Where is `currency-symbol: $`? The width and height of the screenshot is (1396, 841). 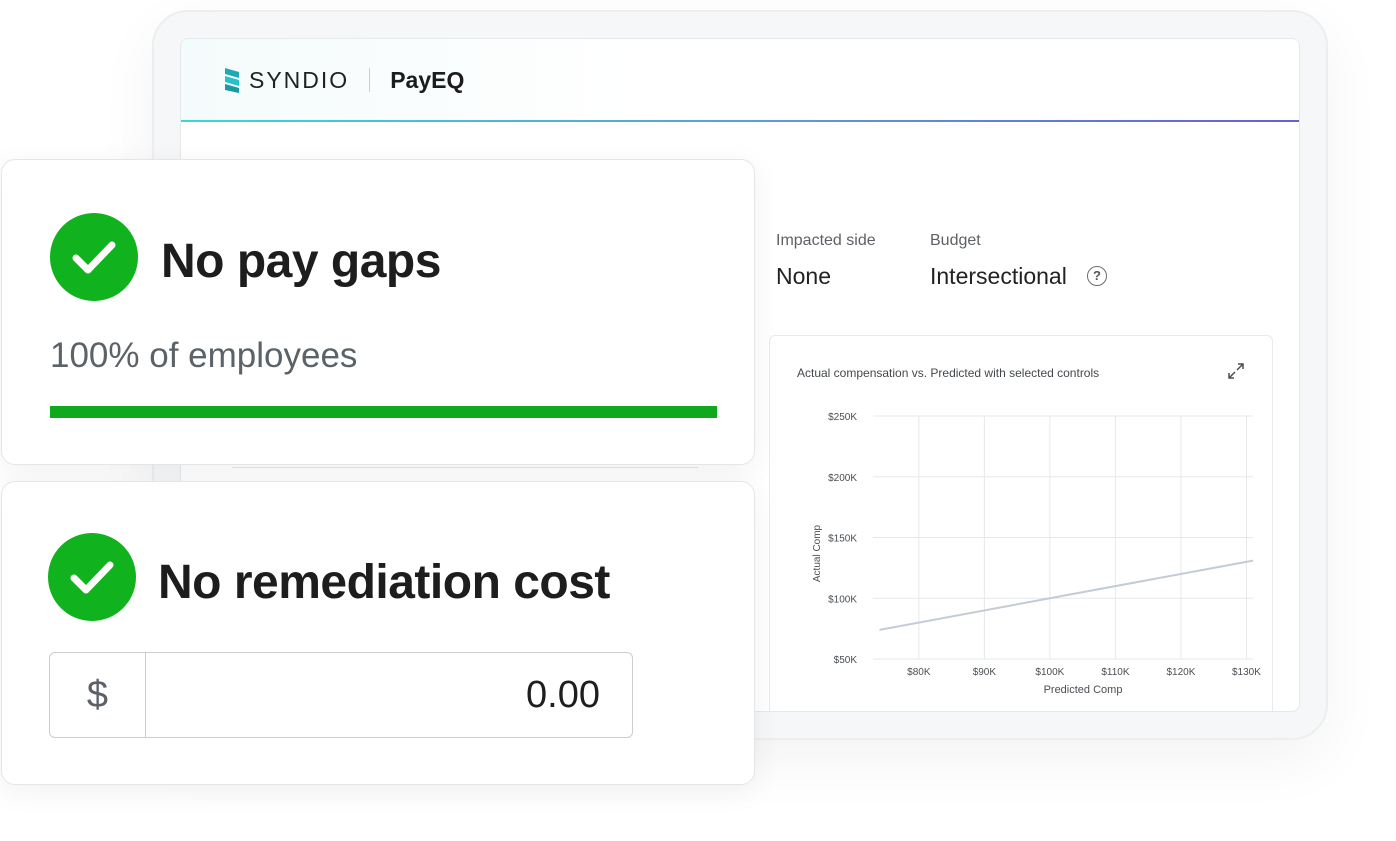 currency-symbol: $ is located at coordinates (98, 695).